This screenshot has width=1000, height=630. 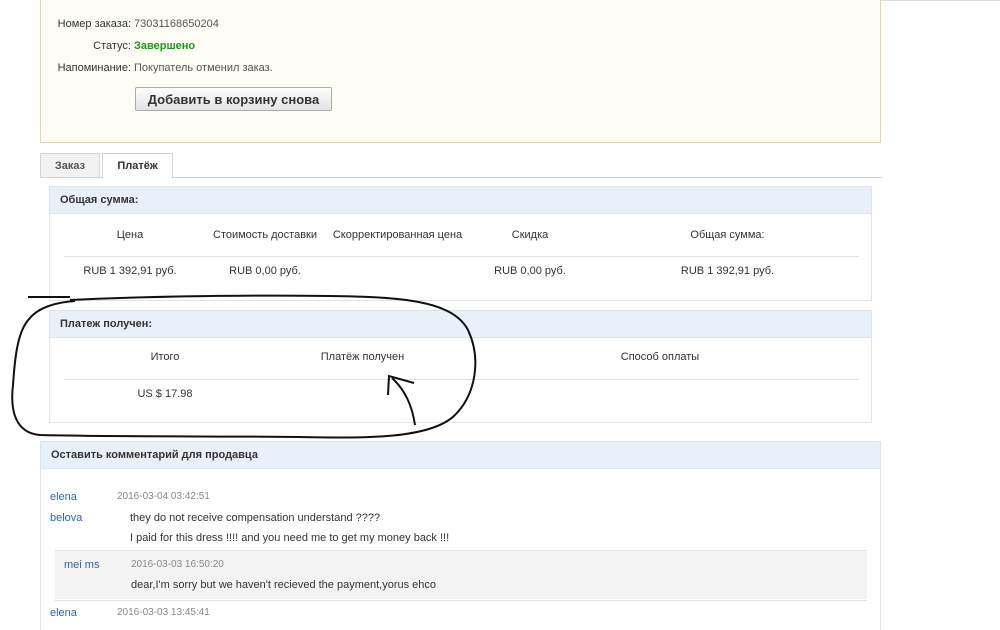 What do you see at coordinates (94, 68) in the screenshot?
I see `order-reminder-label: Напоминание:` at bounding box center [94, 68].